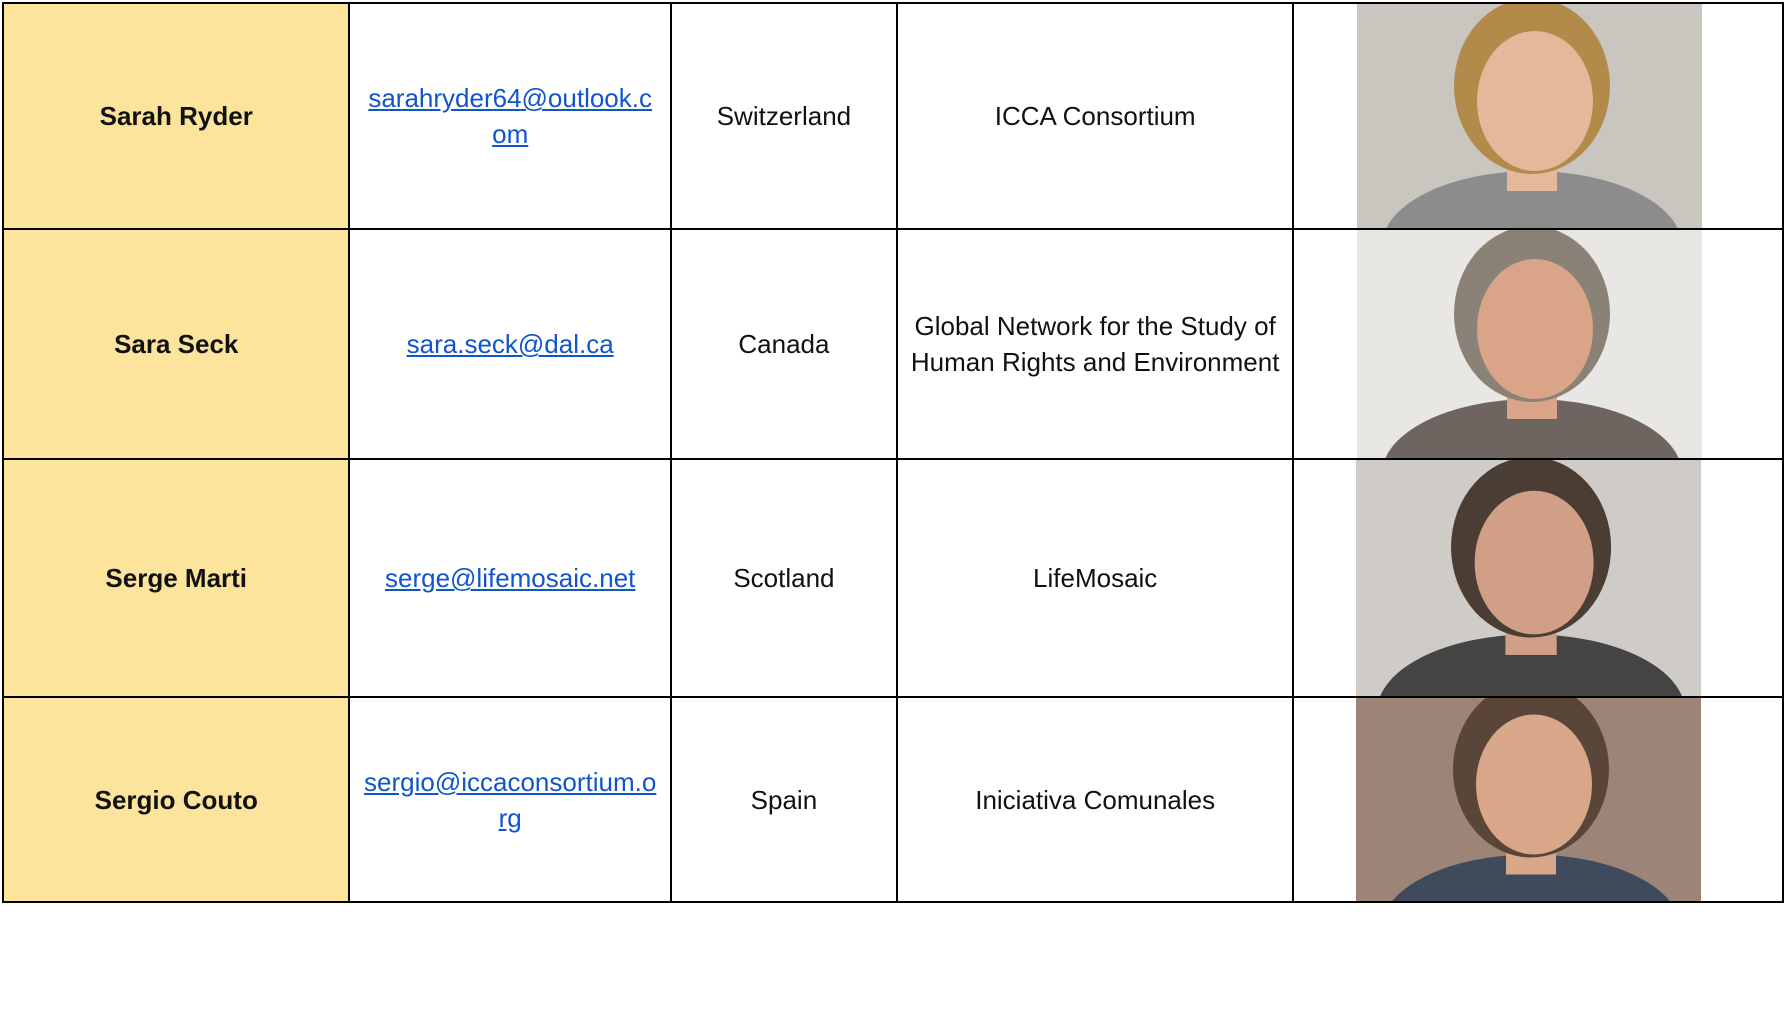 The height and width of the screenshot is (1026, 1785). What do you see at coordinates (1095, 578) in the screenshot?
I see `organization-cell: LifeMosaic` at bounding box center [1095, 578].